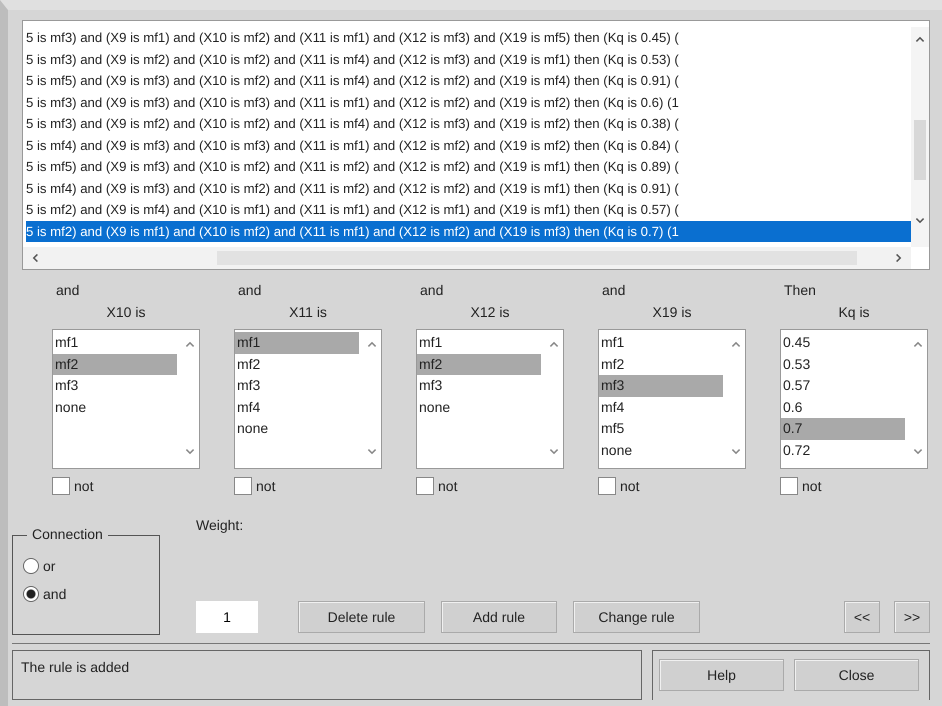  Describe the element at coordinates (843, 429) in the screenshot. I see `option-item: 0.7` at that location.